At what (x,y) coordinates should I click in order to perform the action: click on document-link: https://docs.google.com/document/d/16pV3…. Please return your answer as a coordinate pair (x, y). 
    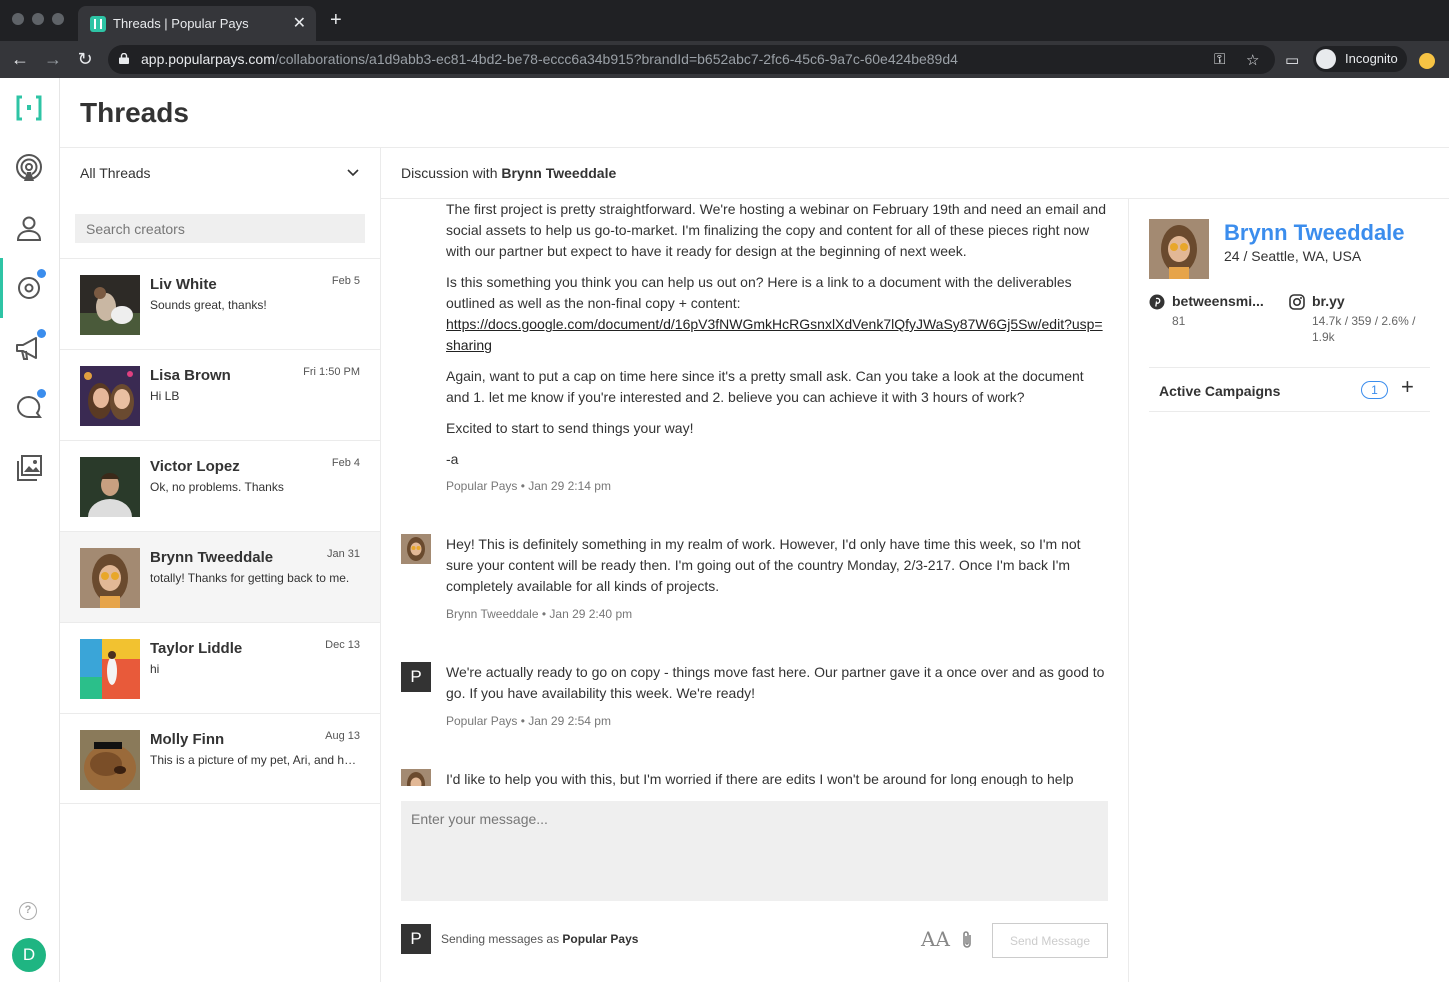
    Looking at the image, I should click on (774, 334).